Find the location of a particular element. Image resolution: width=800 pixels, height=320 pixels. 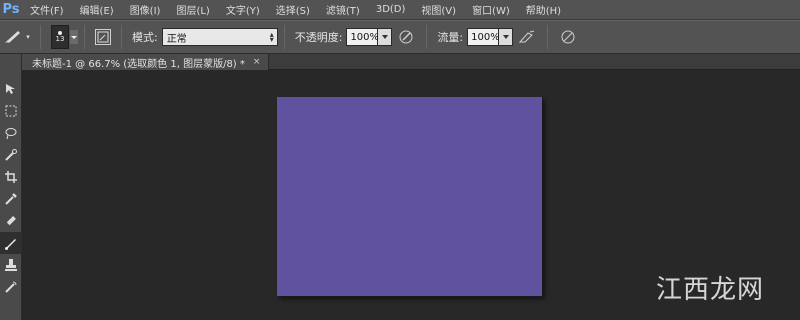

menu-image: 图像(I) is located at coordinates (145, 9).